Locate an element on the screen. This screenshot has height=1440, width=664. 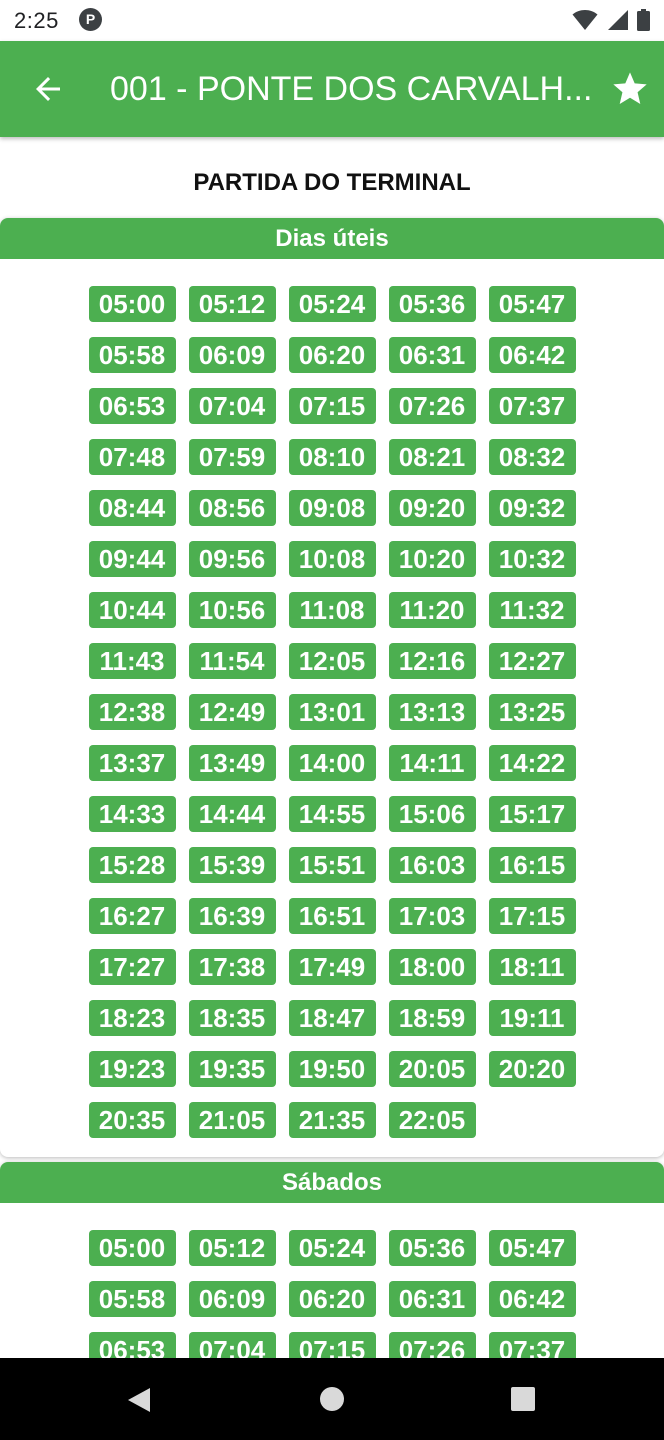
departure-time-chip: 10:56 is located at coordinates (232, 610).